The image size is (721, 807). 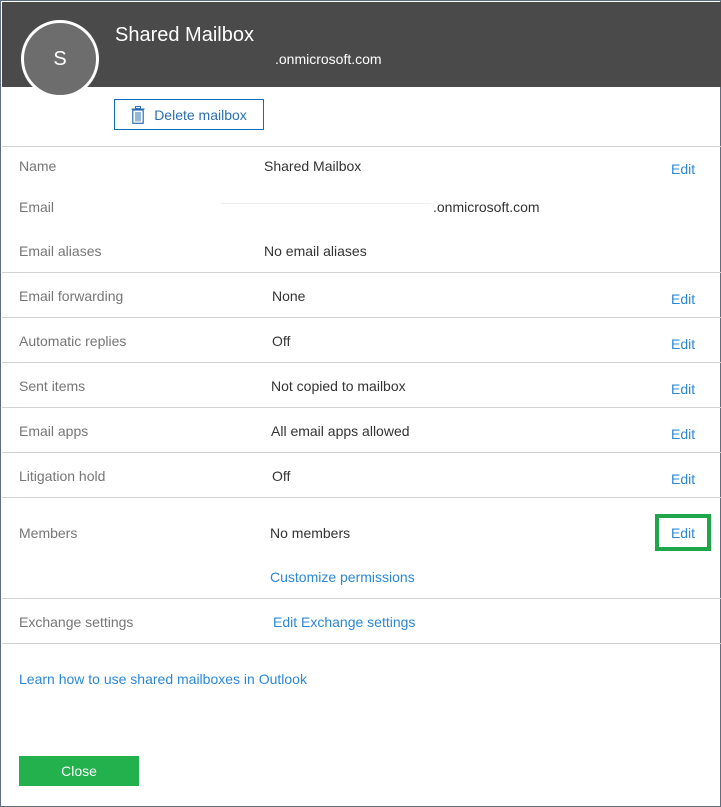 What do you see at coordinates (76, 622) in the screenshot?
I see `exchange-settings-label: Exchange settings` at bounding box center [76, 622].